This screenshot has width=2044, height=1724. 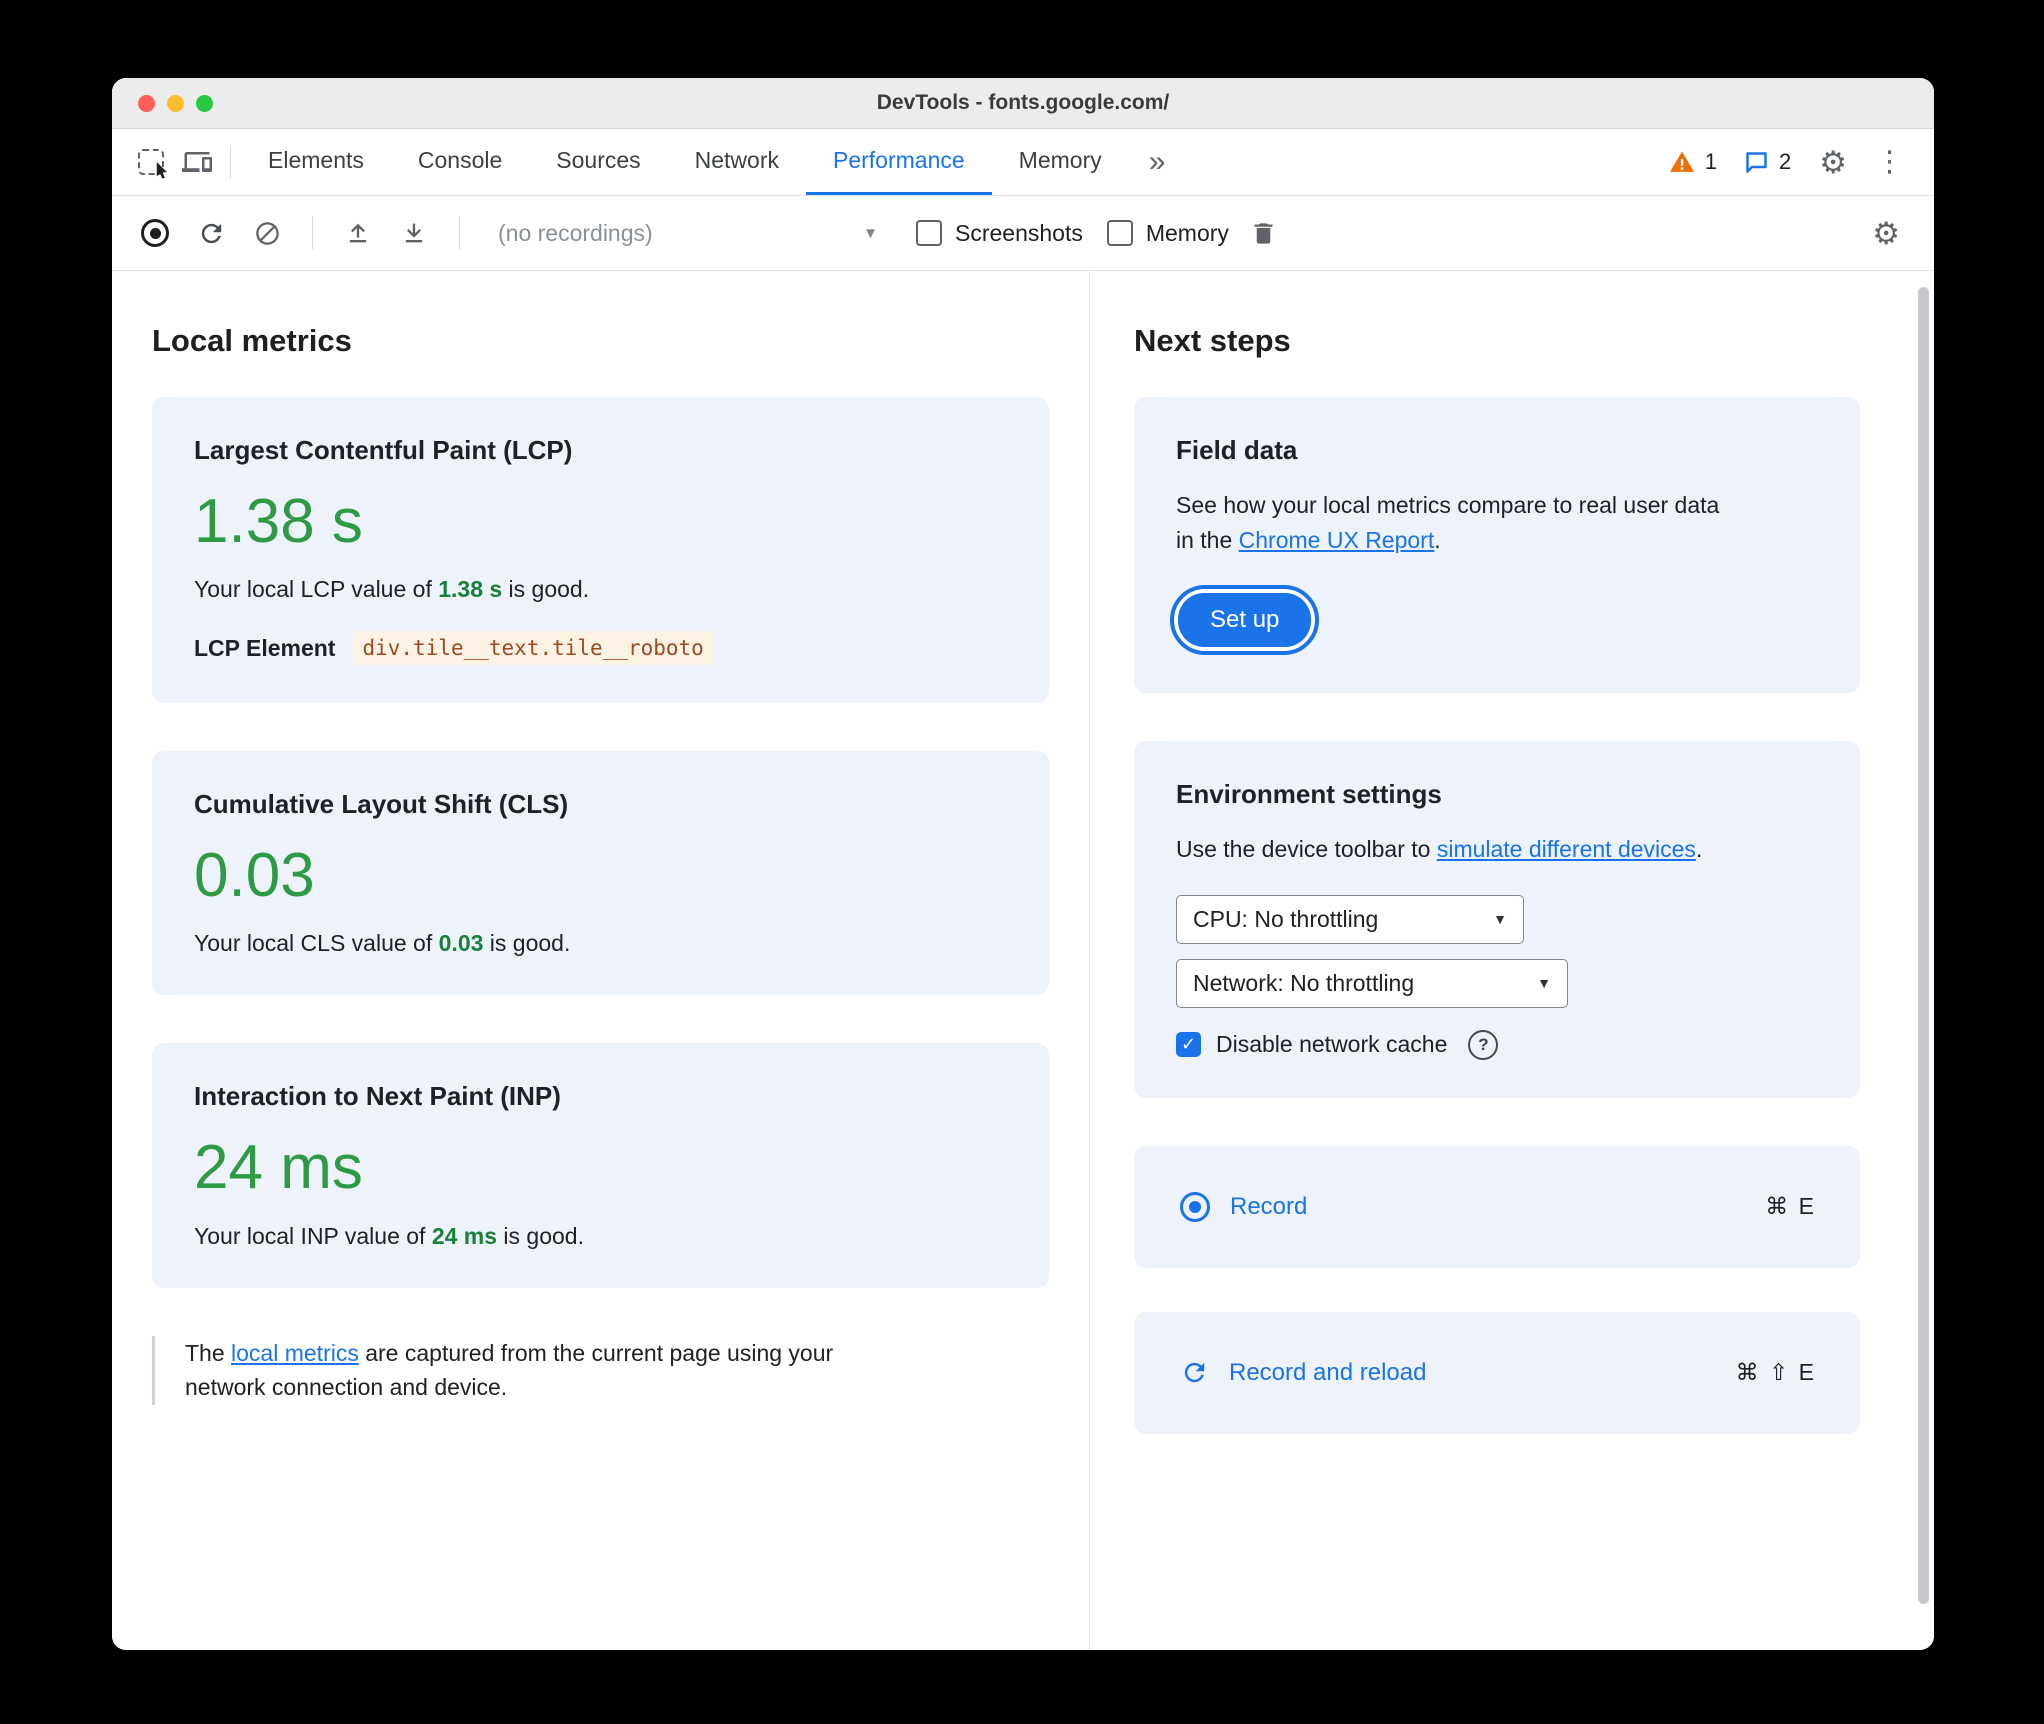 I want to click on disable-cache-row: ✓ Disable network cache ?, so click(x=1497, y=1044).